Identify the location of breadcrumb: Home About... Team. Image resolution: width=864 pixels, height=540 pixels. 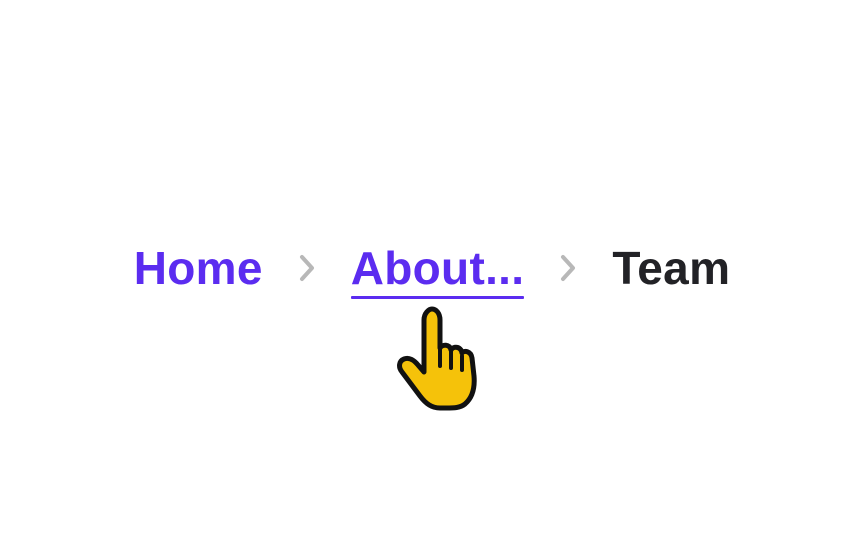
(432, 268).